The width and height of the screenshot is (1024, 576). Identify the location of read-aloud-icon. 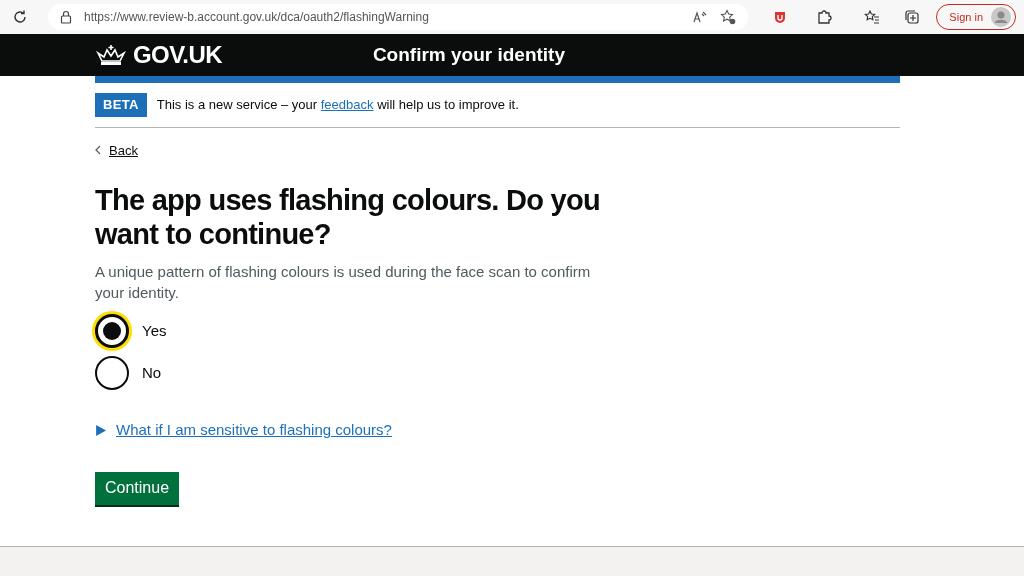
(700, 17).